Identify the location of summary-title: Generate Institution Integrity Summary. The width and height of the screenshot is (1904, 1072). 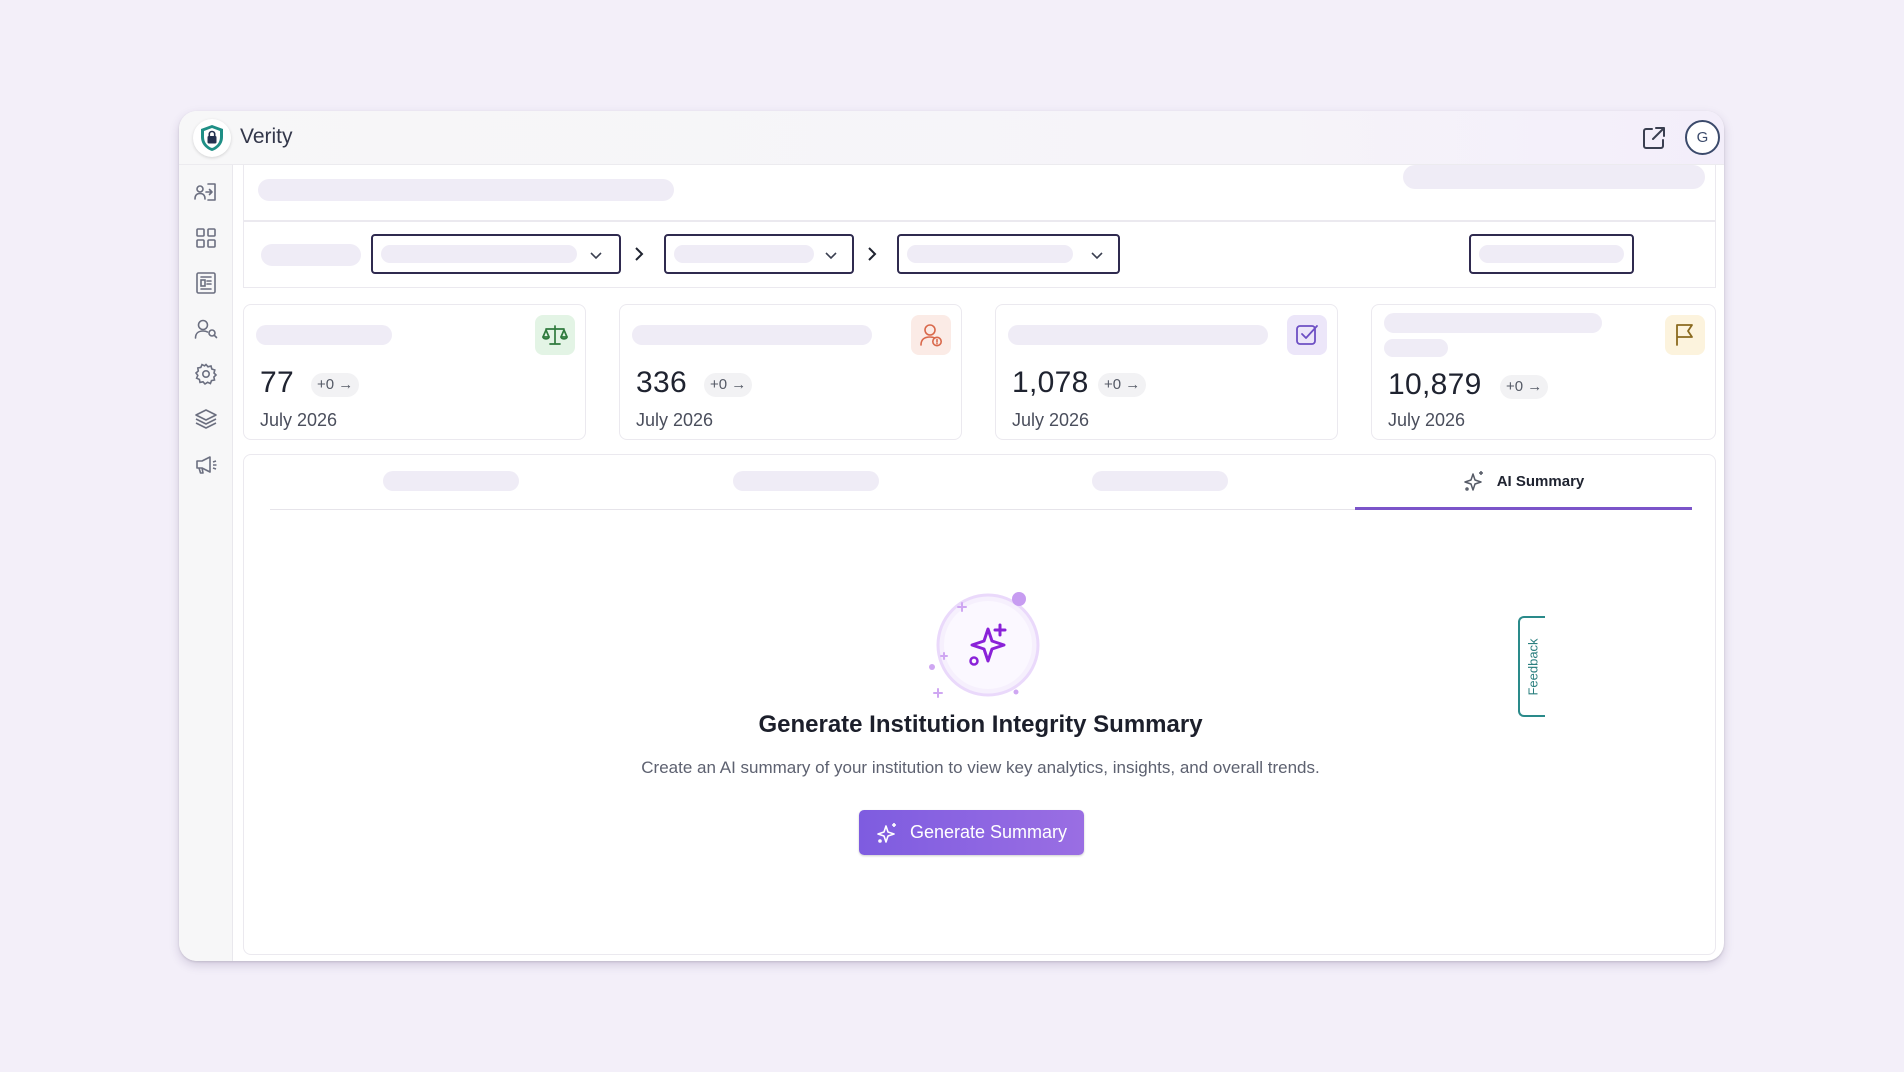
(980, 724).